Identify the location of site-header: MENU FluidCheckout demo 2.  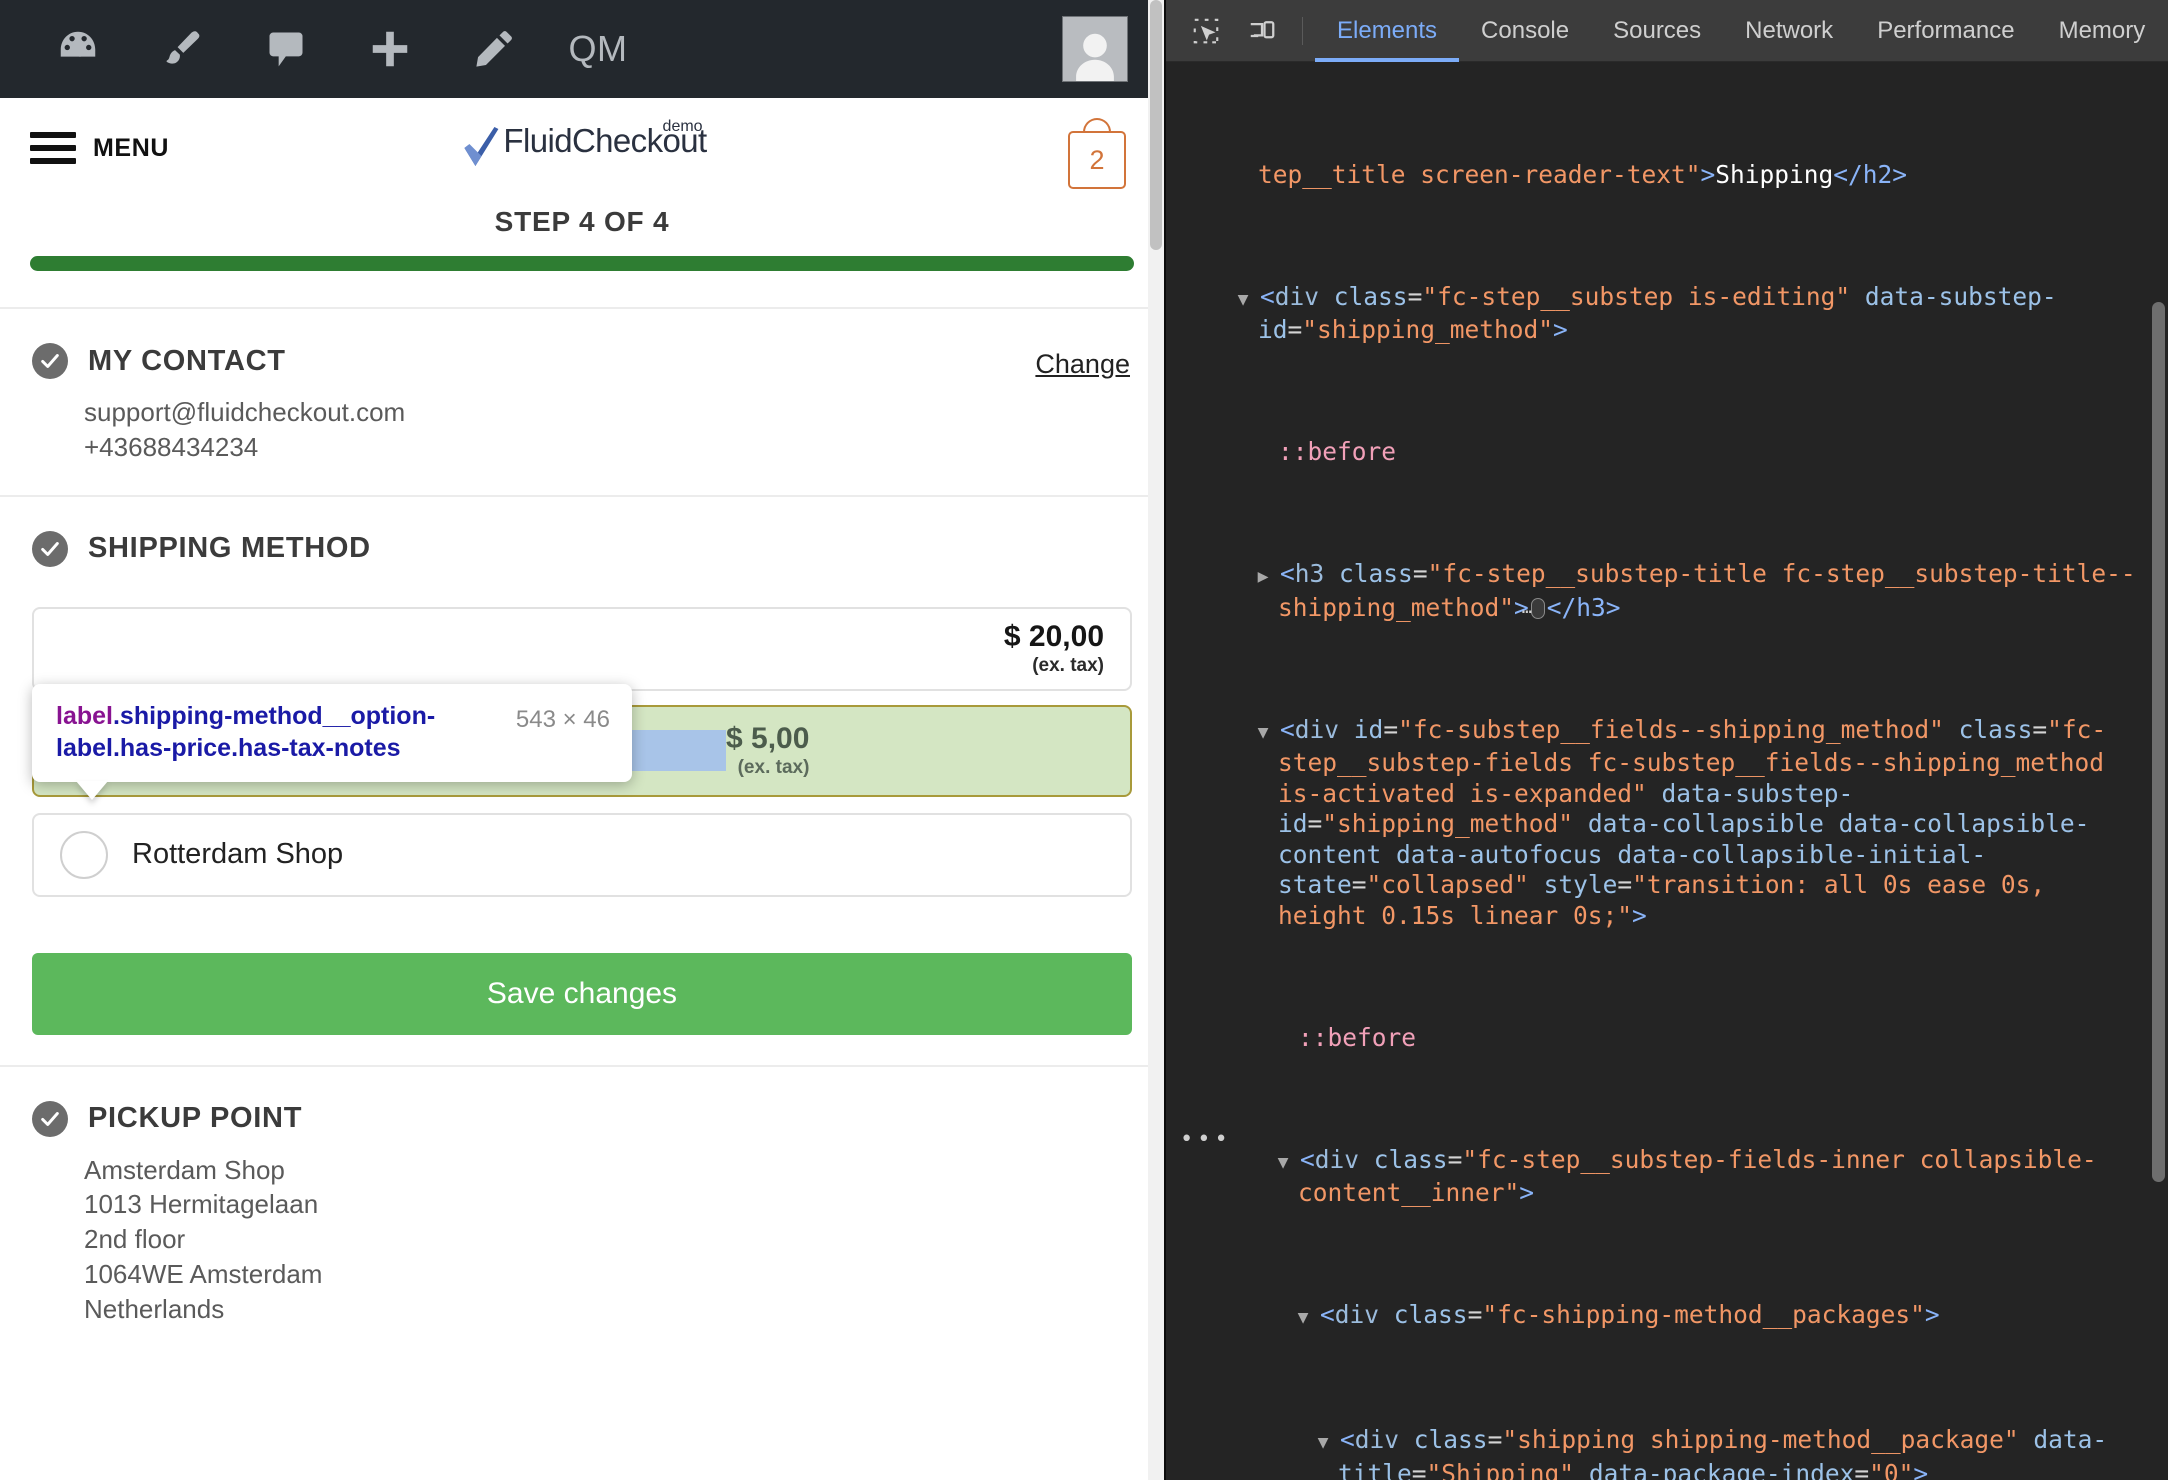
(582, 148).